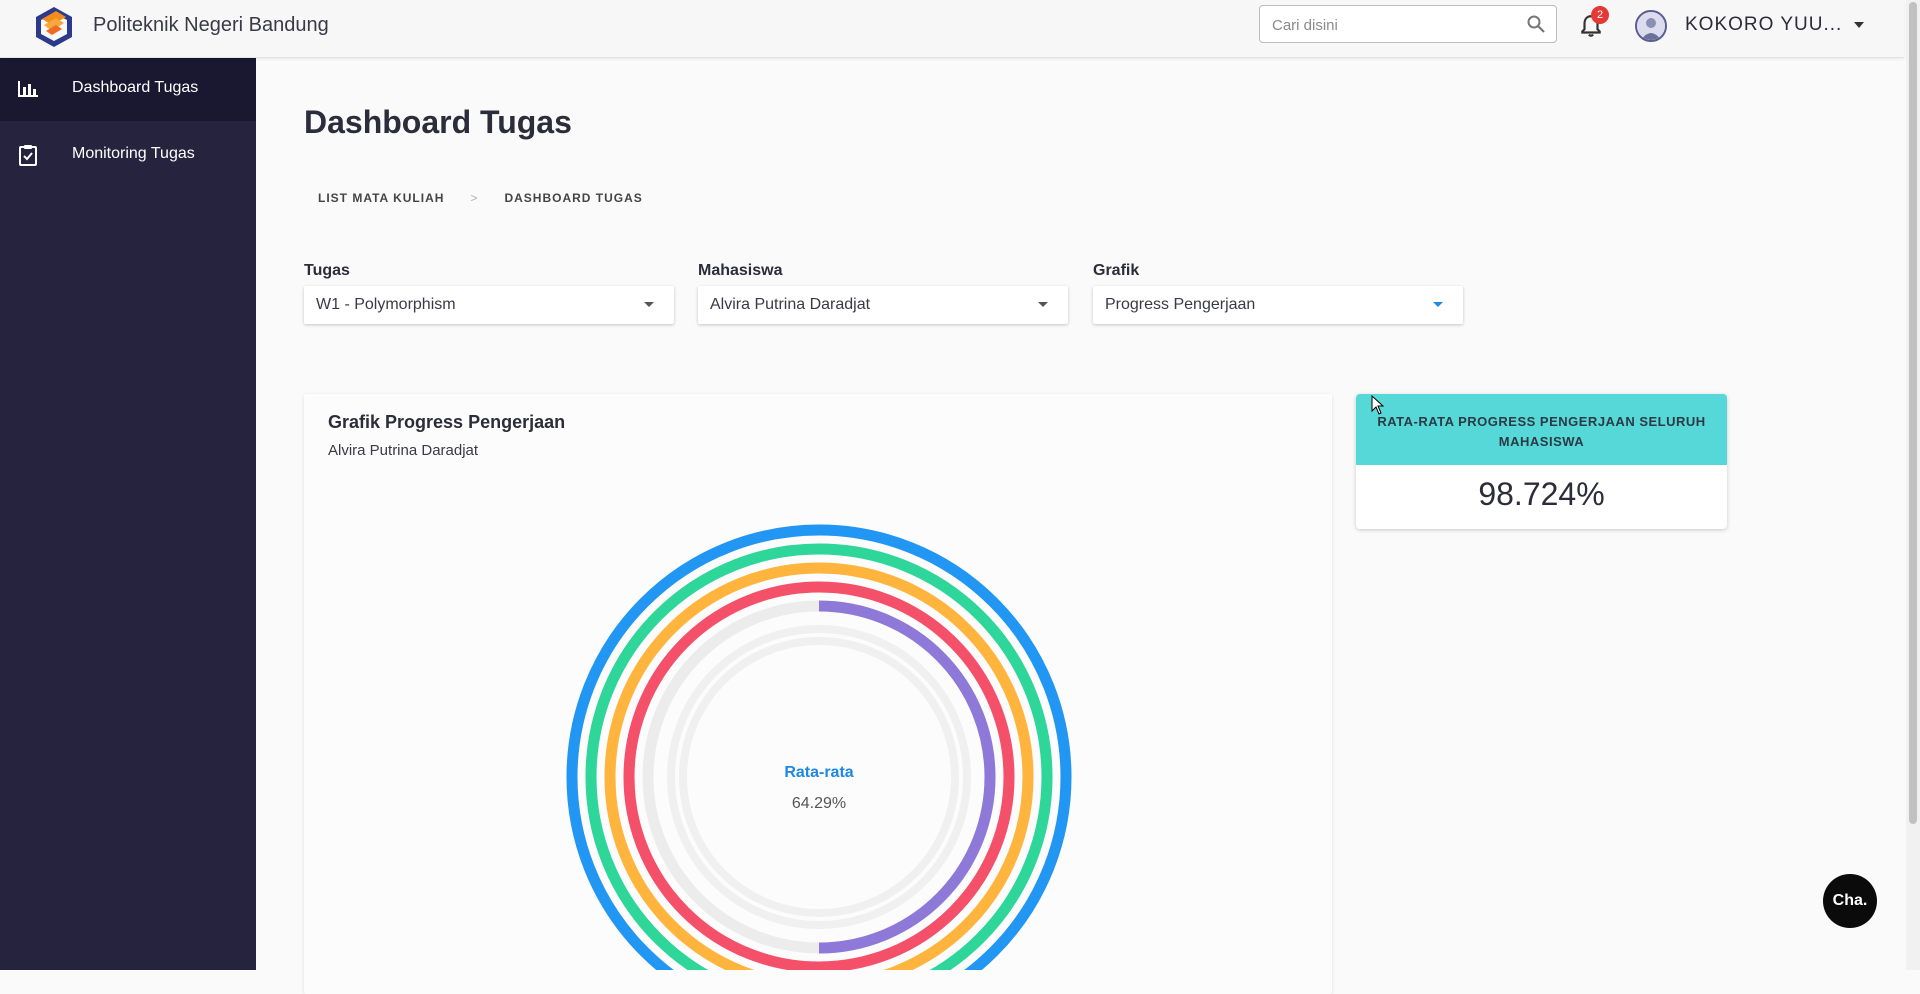 This screenshot has width=1920, height=994. I want to click on tugas-select-value: W1 - Polymorphism, so click(386, 304).